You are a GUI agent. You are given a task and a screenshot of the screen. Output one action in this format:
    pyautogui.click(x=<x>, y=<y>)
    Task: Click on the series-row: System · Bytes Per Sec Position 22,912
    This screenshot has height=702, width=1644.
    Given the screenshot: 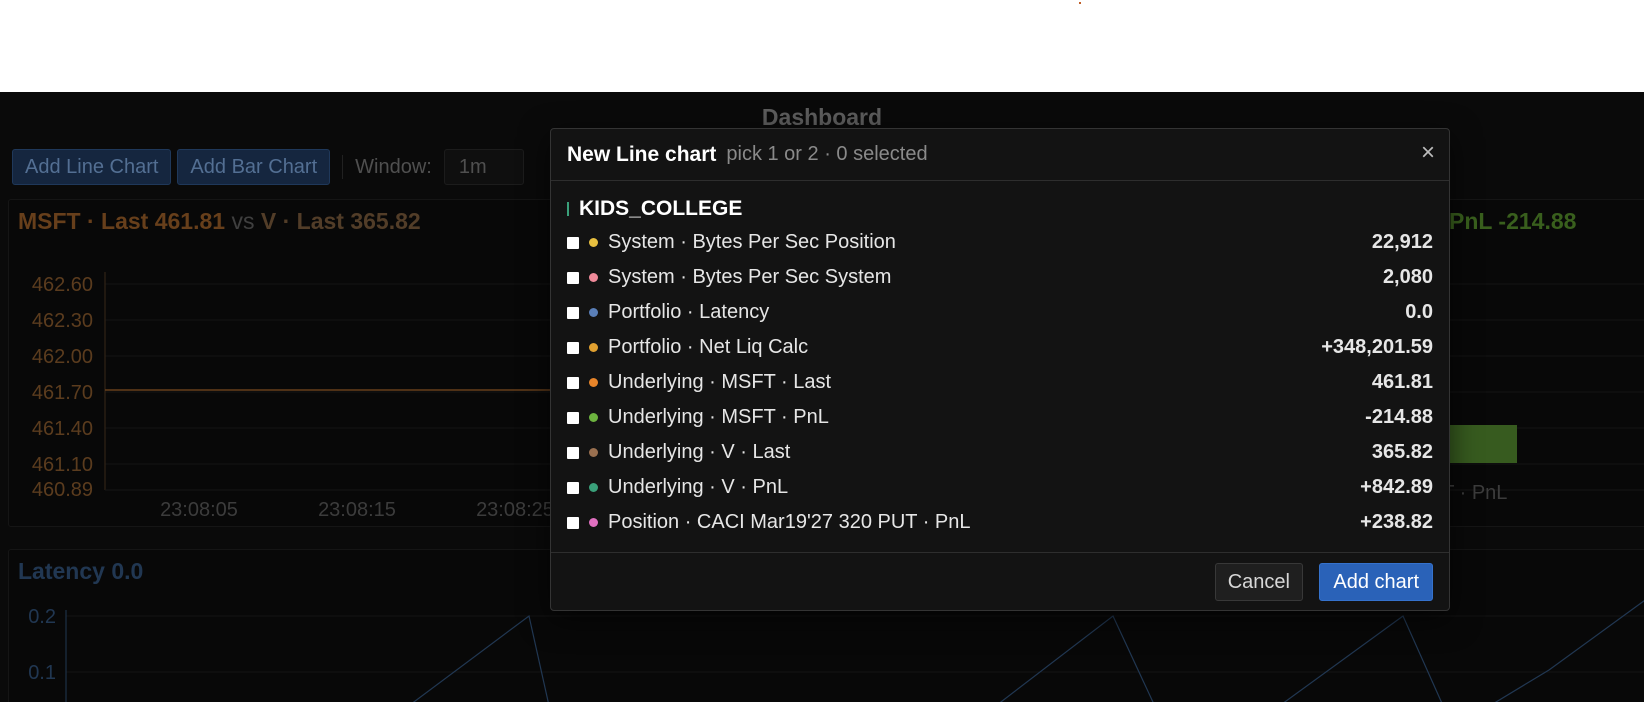 What is the action you would take?
    pyautogui.click(x=1000, y=242)
    